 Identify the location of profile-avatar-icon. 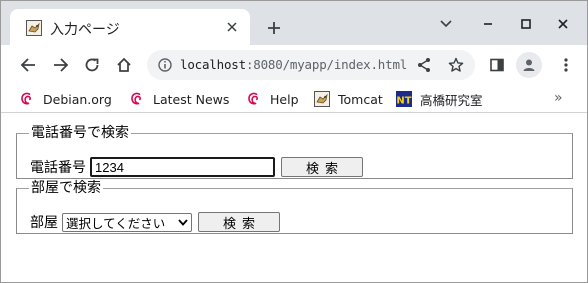
(529, 65).